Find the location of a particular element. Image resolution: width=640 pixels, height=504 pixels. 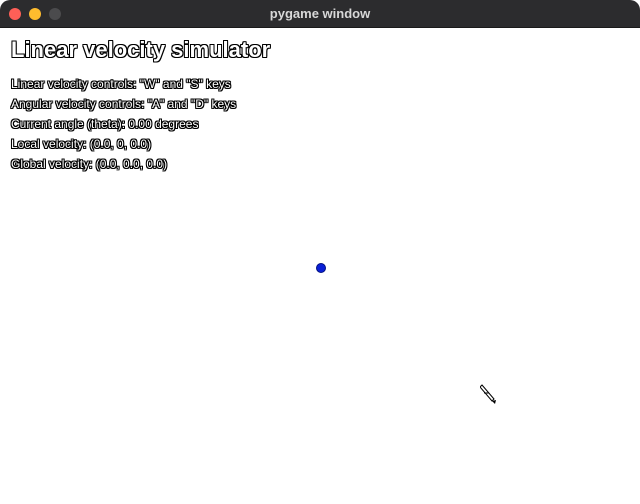

local-velocity-text: Local velocity: (0.0, 0, 0.0) is located at coordinates (81, 144).